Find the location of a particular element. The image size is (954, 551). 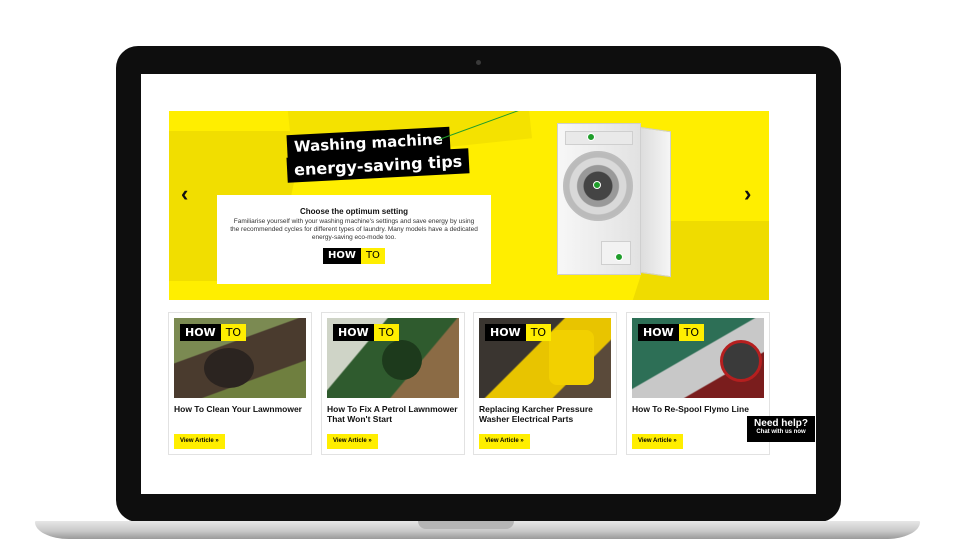

article-title: How To Clean Your Lawnmower is located at coordinates (241, 409).